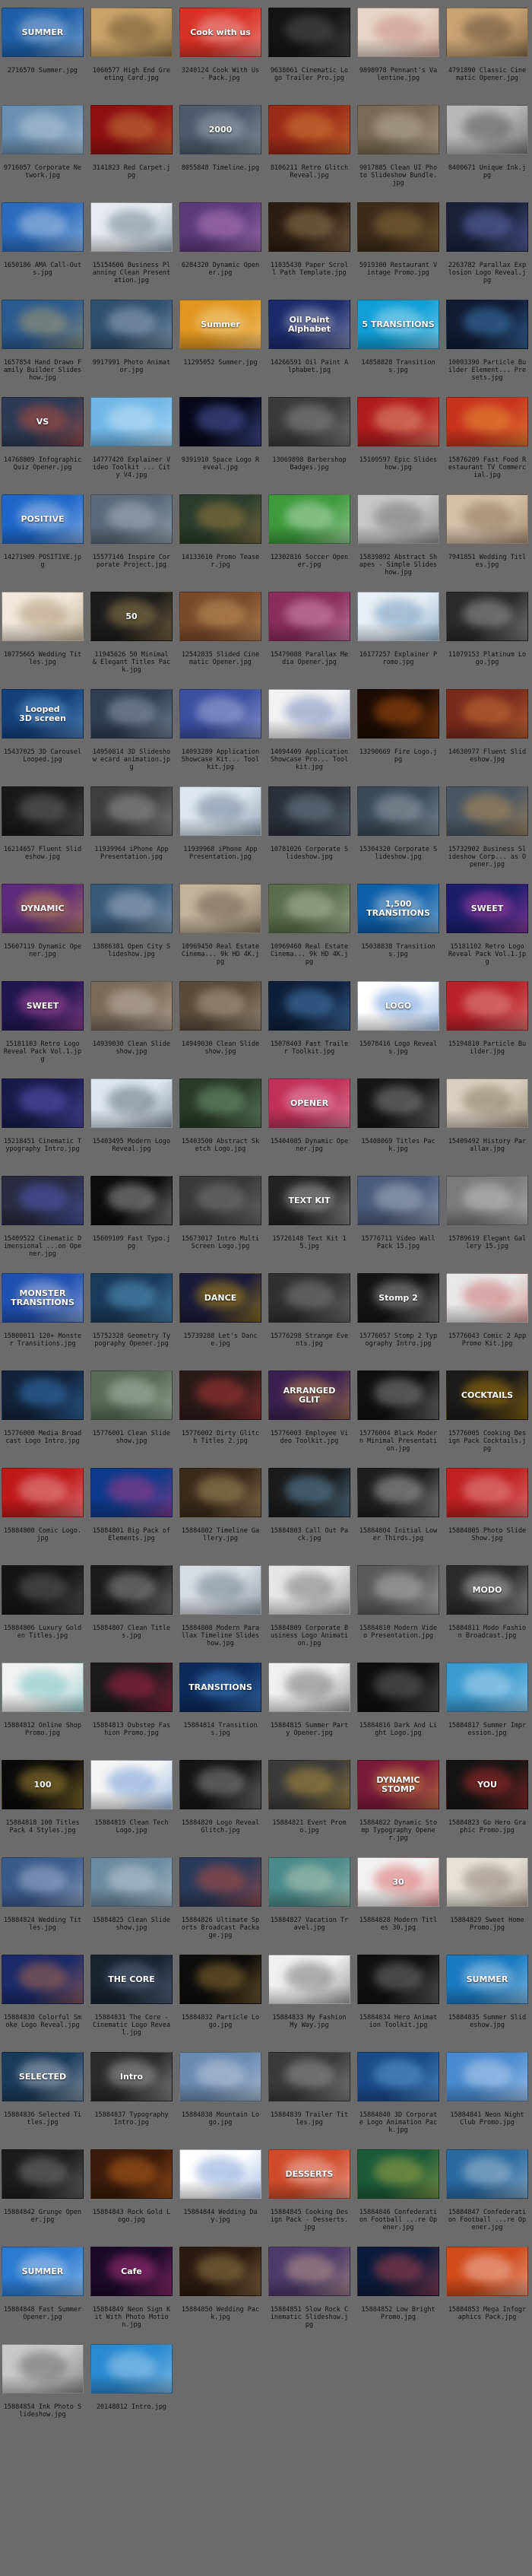 This screenshot has height=2576, width=532. I want to click on file-thumbnail: SELECTED, so click(43, 2076).